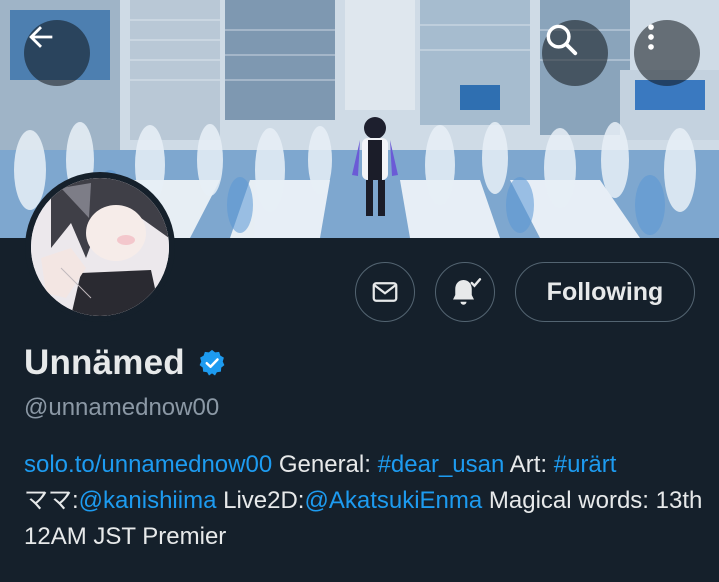  What do you see at coordinates (529, 464) in the screenshot?
I see `bio-text-art: Art:` at bounding box center [529, 464].